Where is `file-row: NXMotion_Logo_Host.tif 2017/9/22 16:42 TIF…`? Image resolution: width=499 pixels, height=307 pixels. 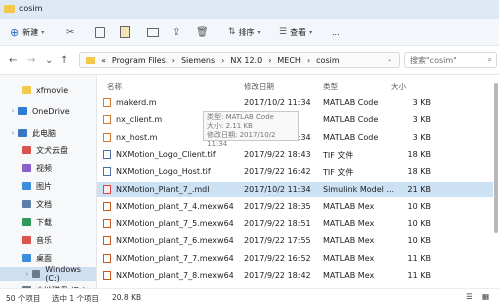
file-row: NXMotion_Logo_Host.tif 2017/9/22 16:42 TIF… is located at coordinates (295, 171).